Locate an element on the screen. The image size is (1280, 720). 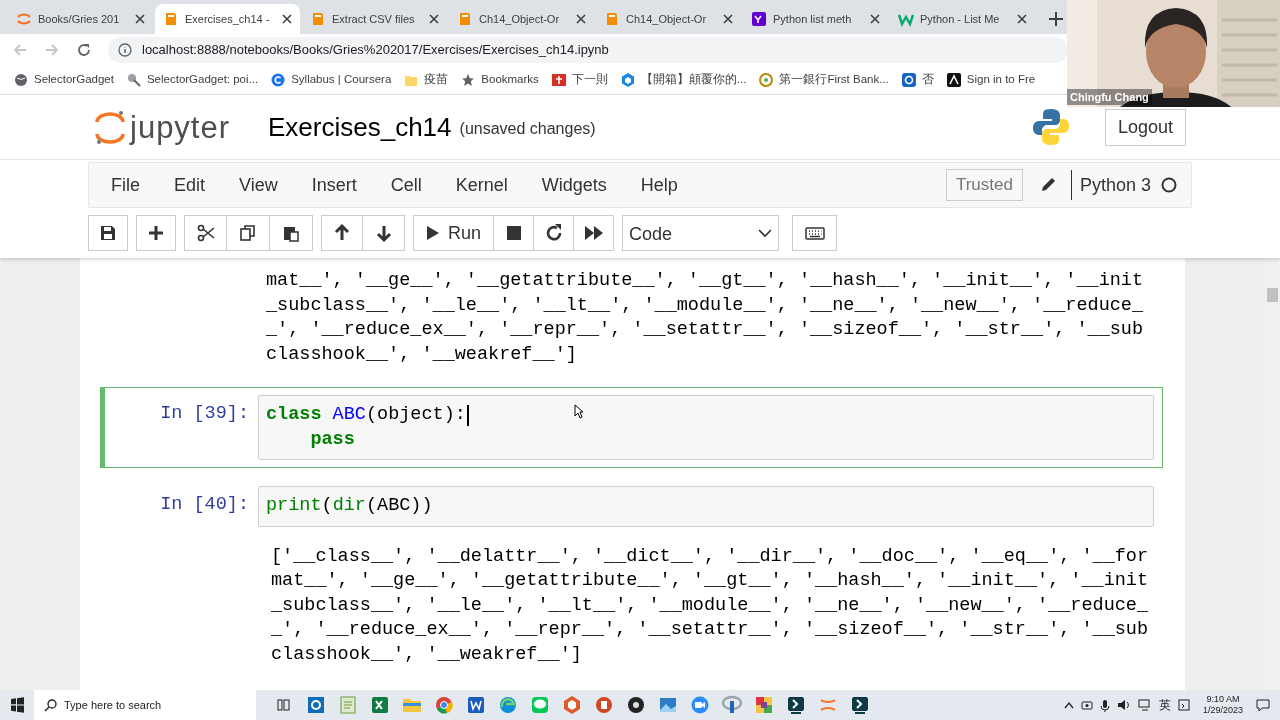
menu-item: File is located at coordinates (125, 185).